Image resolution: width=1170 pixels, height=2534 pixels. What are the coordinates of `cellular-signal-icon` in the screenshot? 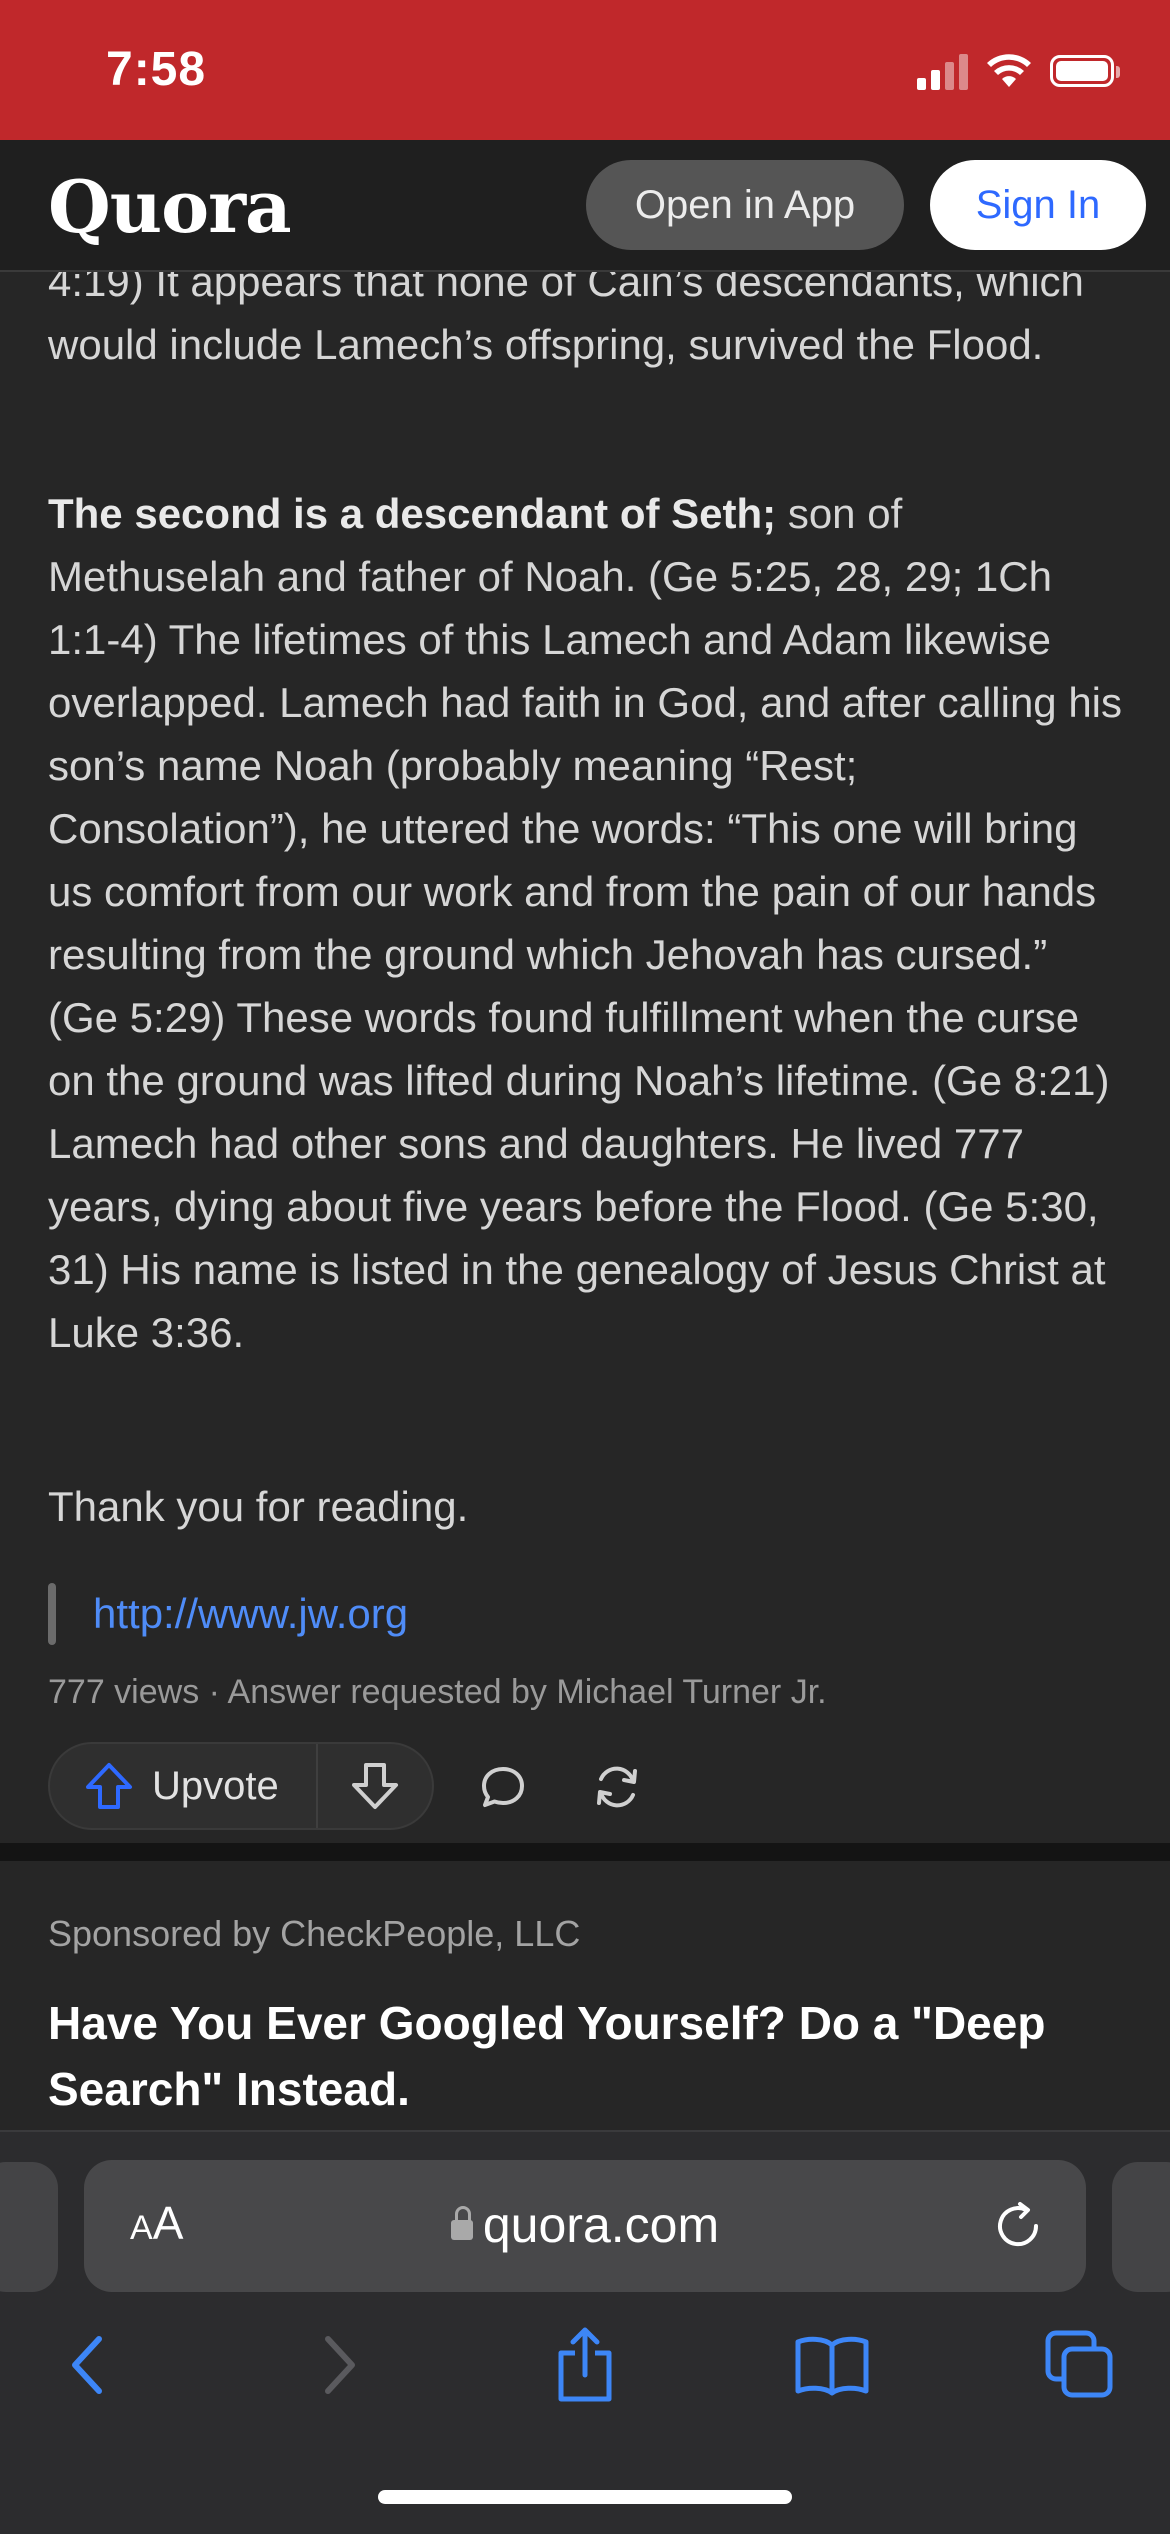 It's located at (942, 71).